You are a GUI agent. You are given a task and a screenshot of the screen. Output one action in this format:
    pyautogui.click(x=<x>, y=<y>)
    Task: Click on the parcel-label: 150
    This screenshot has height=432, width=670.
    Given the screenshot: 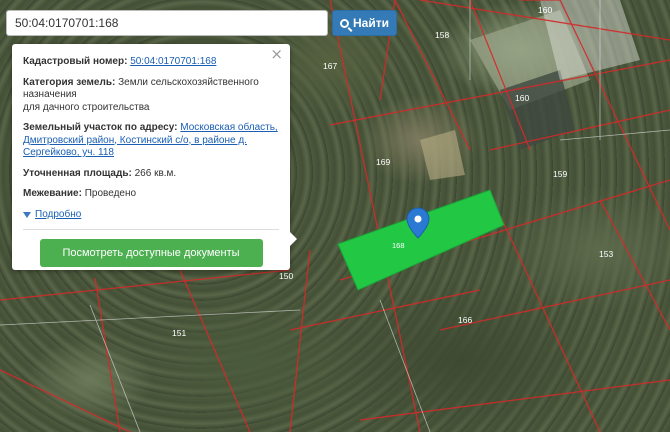 What is the action you would take?
    pyautogui.click(x=286, y=276)
    